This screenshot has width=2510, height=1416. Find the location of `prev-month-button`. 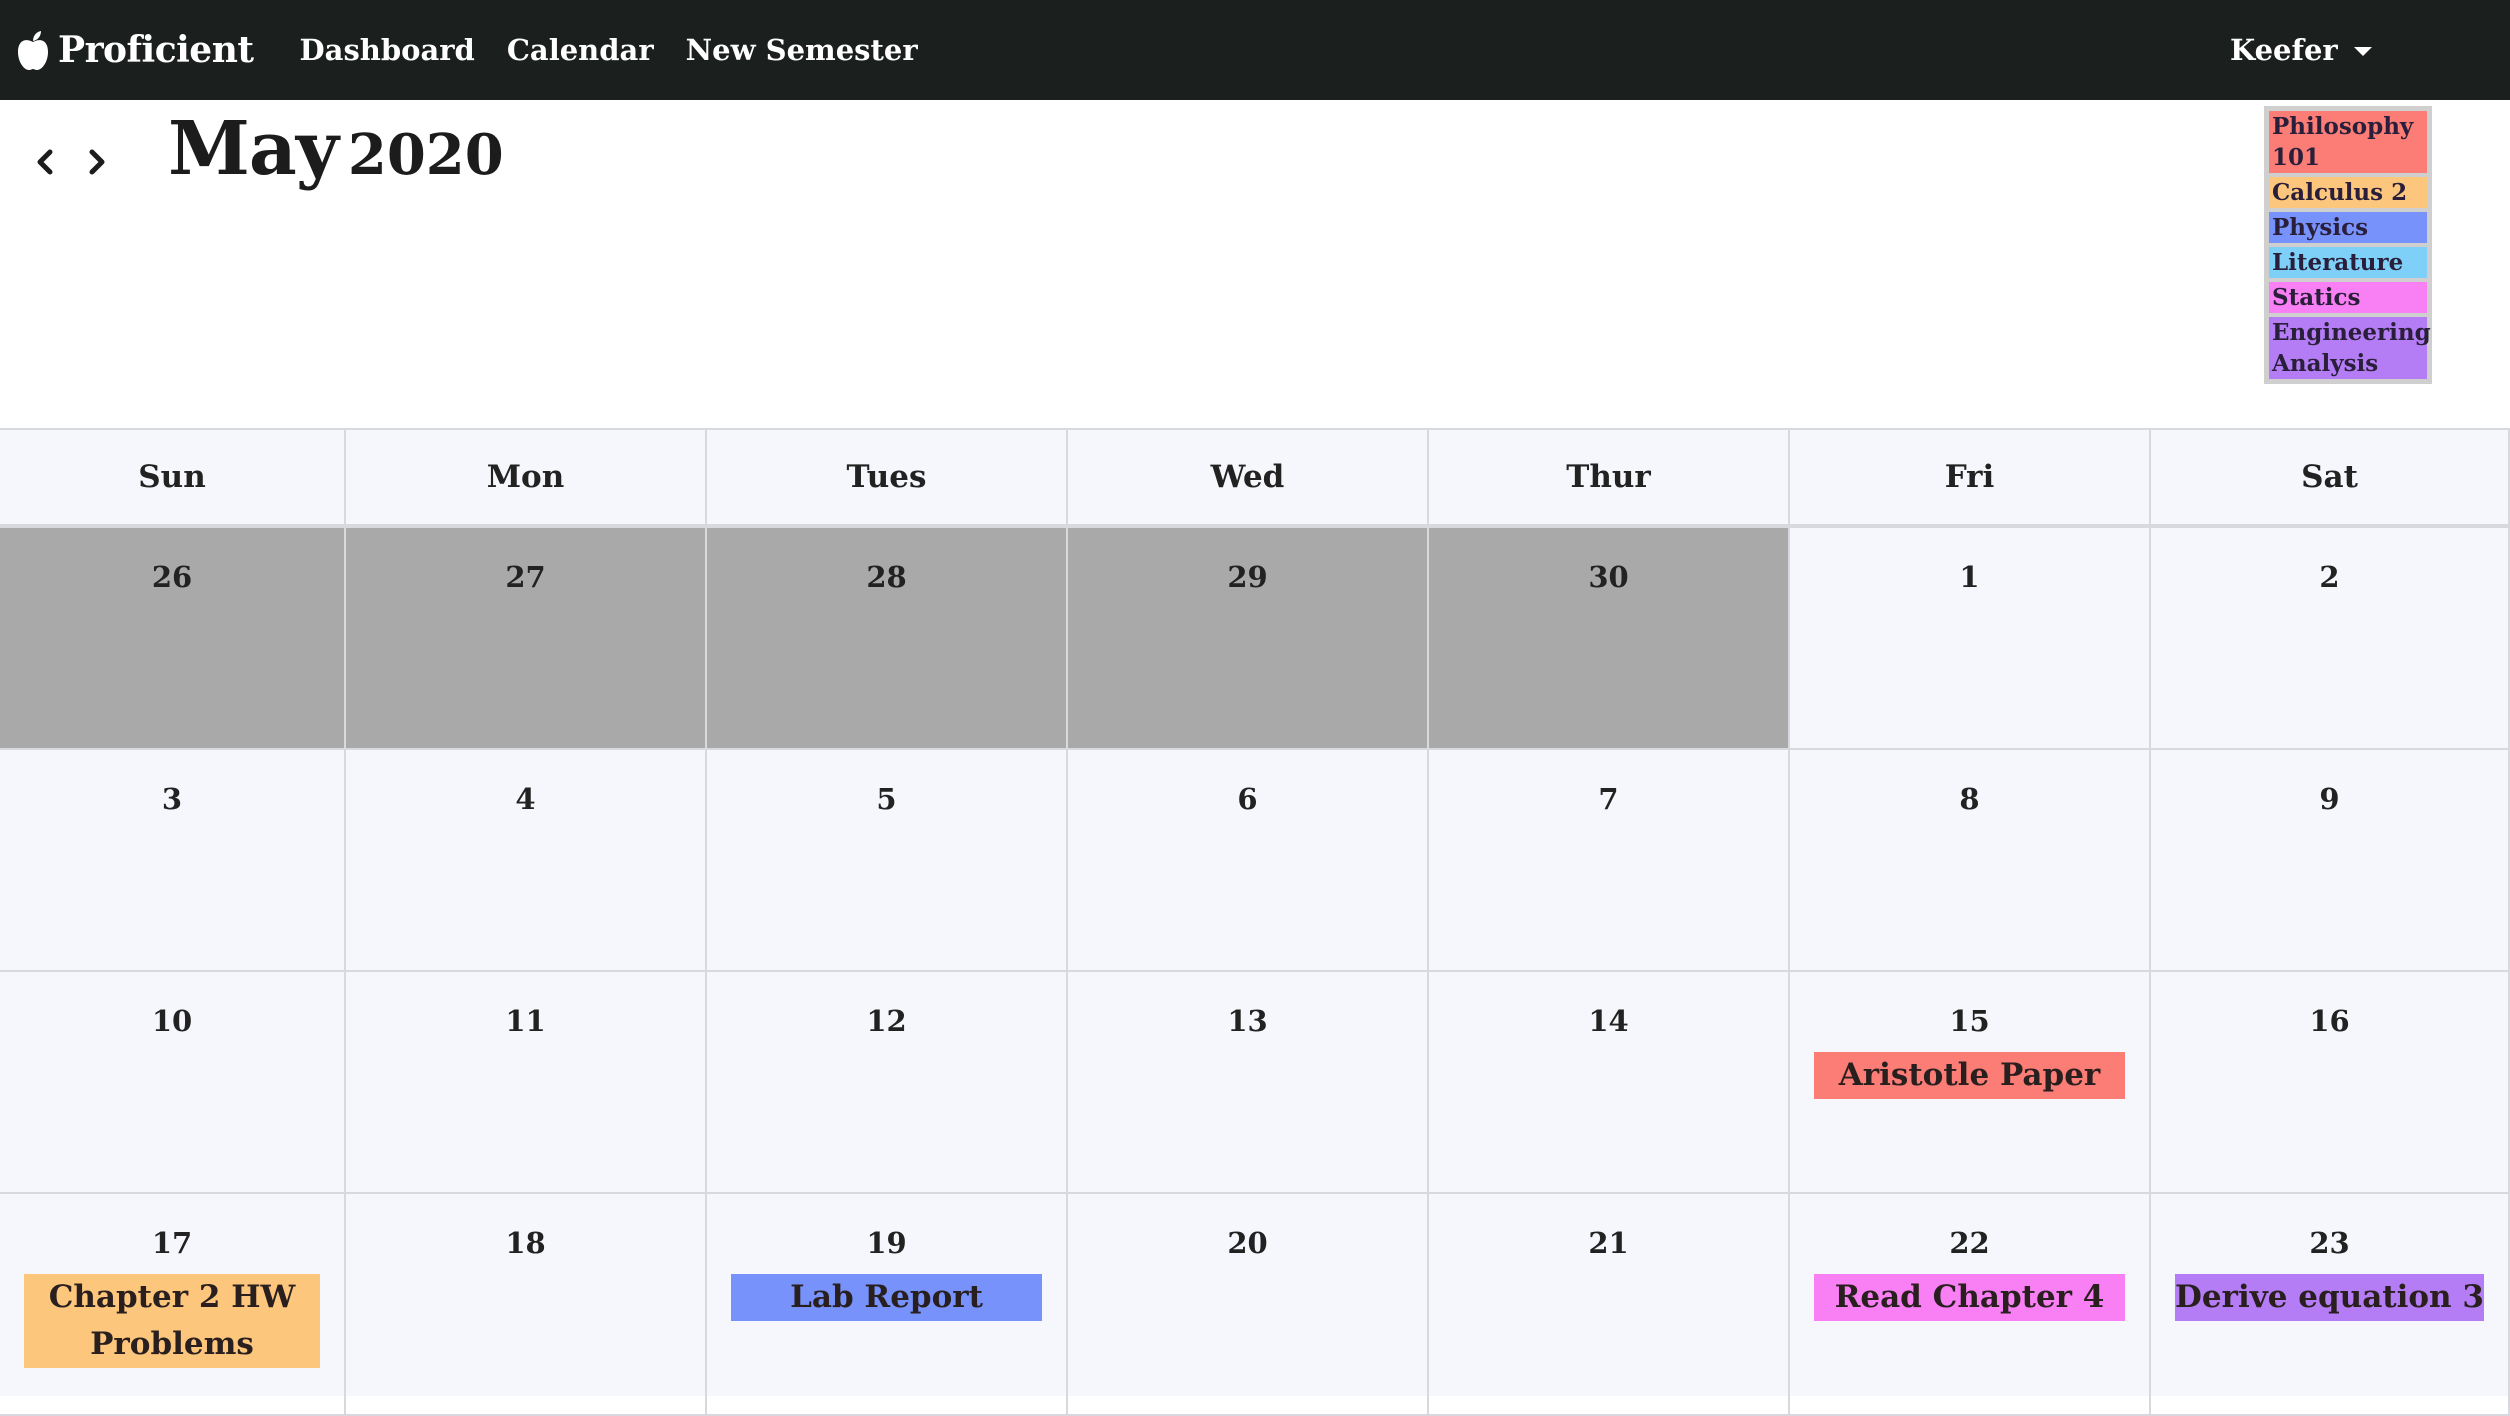

prev-month-button is located at coordinates (45, 162).